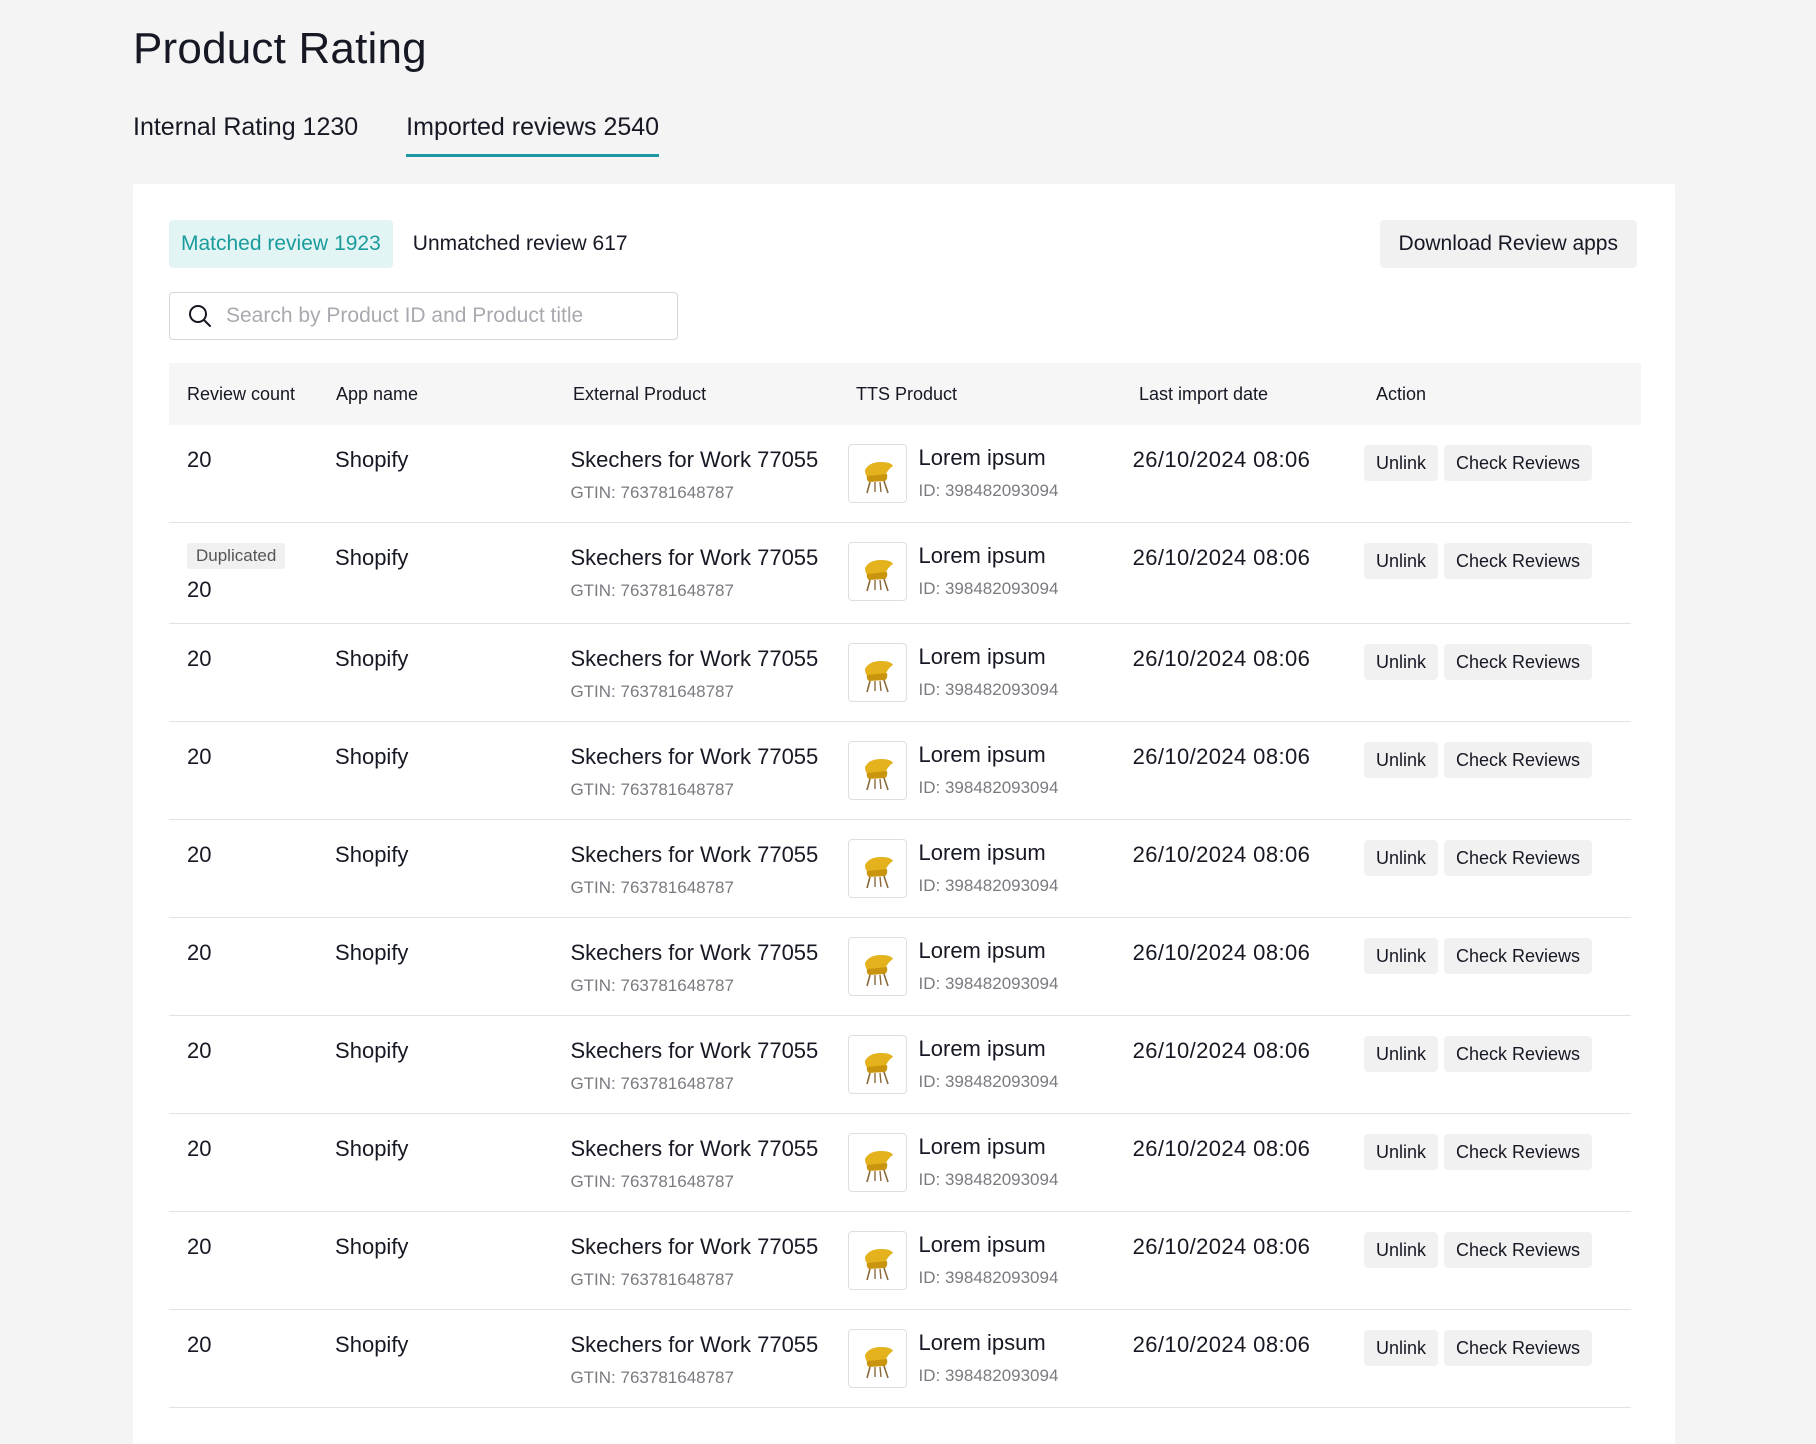 This screenshot has width=1816, height=1444. Describe the element at coordinates (533, 135) in the screenshot. I see `tab-imported-reviews: Imported reviews 2540` at that location.